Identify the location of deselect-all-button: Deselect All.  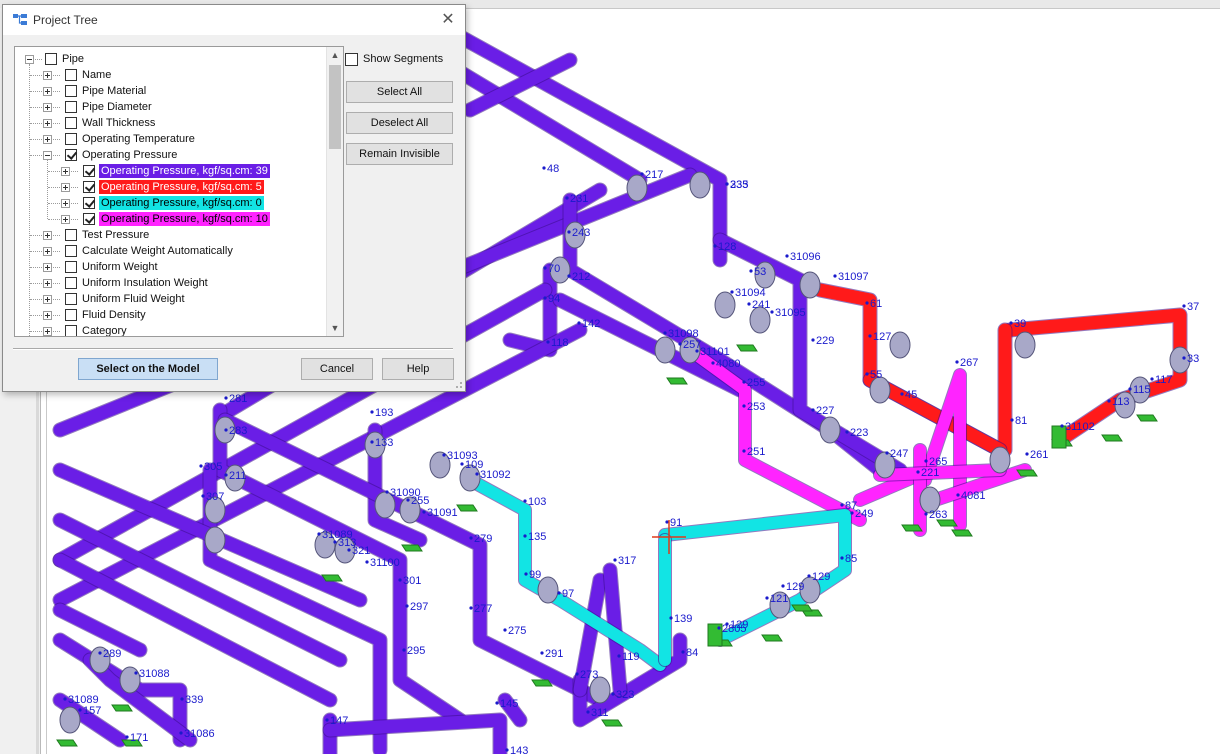
(399, 123).